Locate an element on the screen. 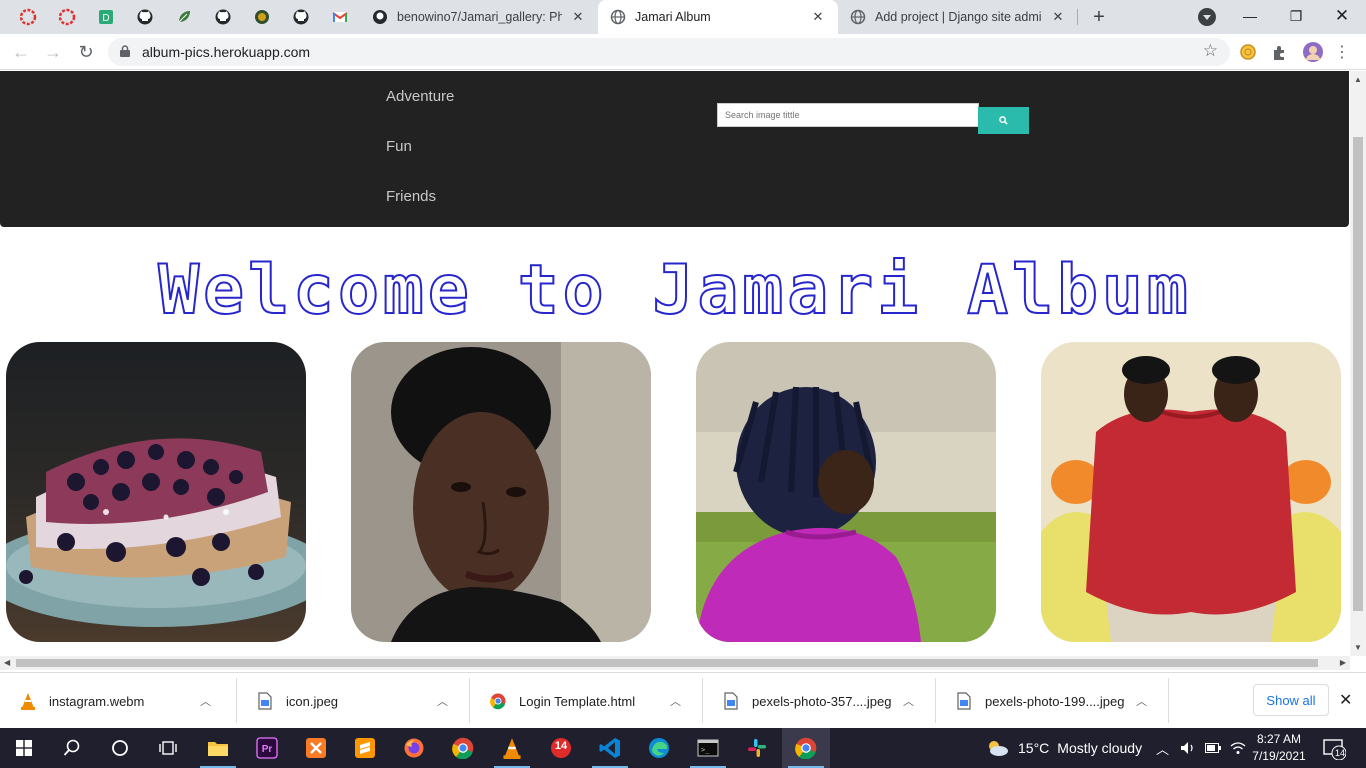 The height and width of the screenshot is (768, 1366). weather-widget: 15°C Mostly cloudy is located at coordinates (1063, 748).